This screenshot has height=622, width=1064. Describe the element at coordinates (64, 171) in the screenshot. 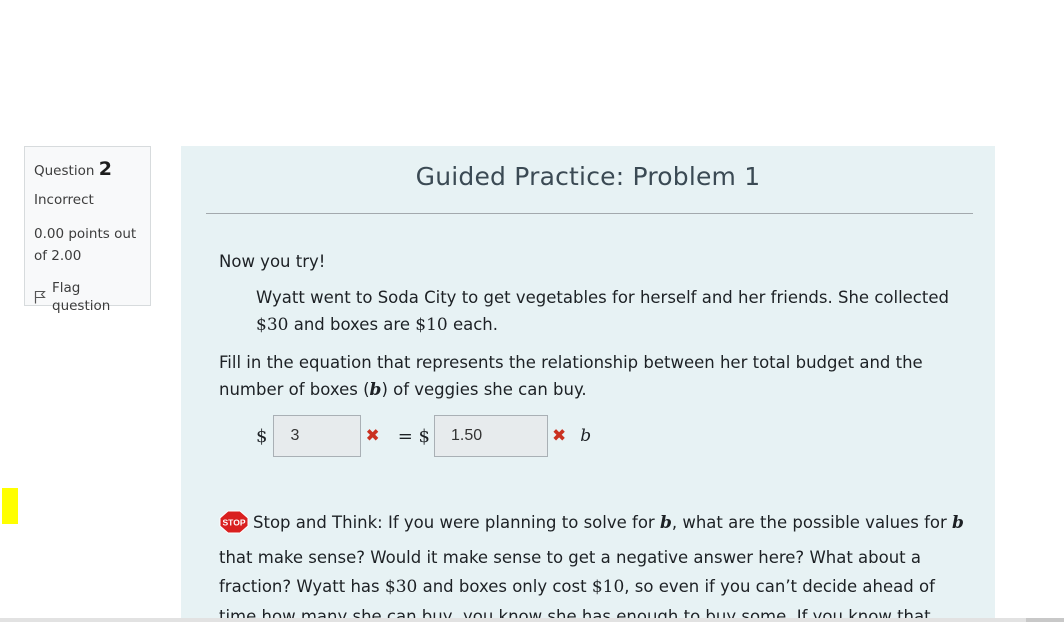

I see `question-label: Question` at that location.